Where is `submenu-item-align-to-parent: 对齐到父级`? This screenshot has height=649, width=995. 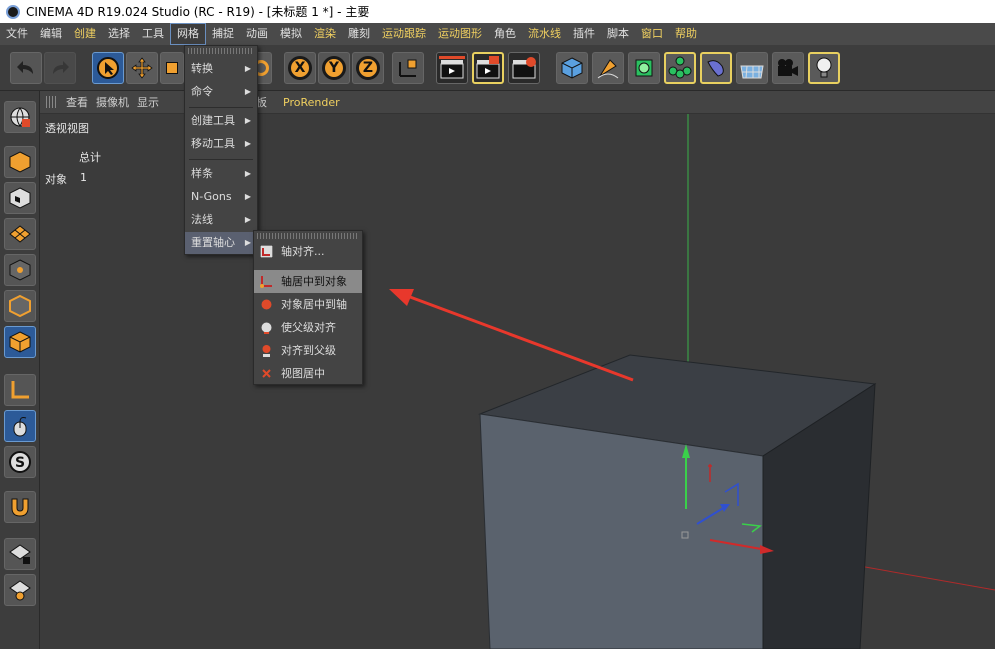 submenu-item-align-to-parent: 对齐到父级 is located at coordinates (308, 350).